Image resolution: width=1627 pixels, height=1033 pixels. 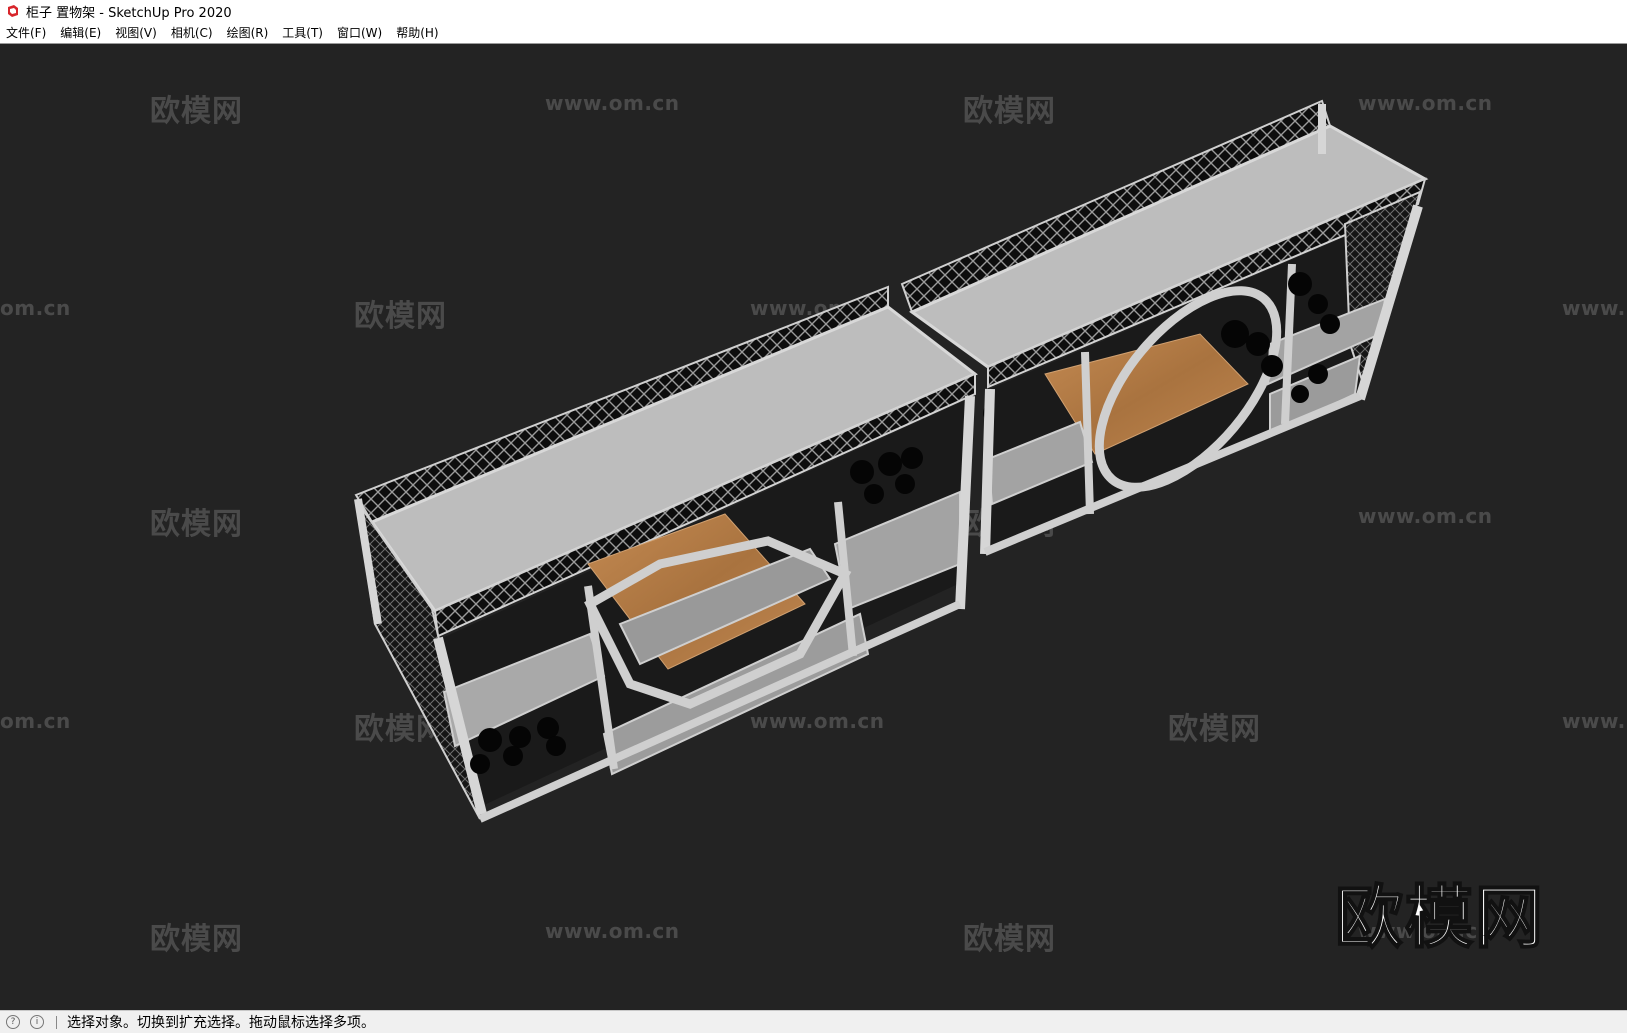 I want to click on status-bar: ? i 选择对象。切换到扩充选择。拖动鼠标选择多项。, so click(x=813, y=1021).